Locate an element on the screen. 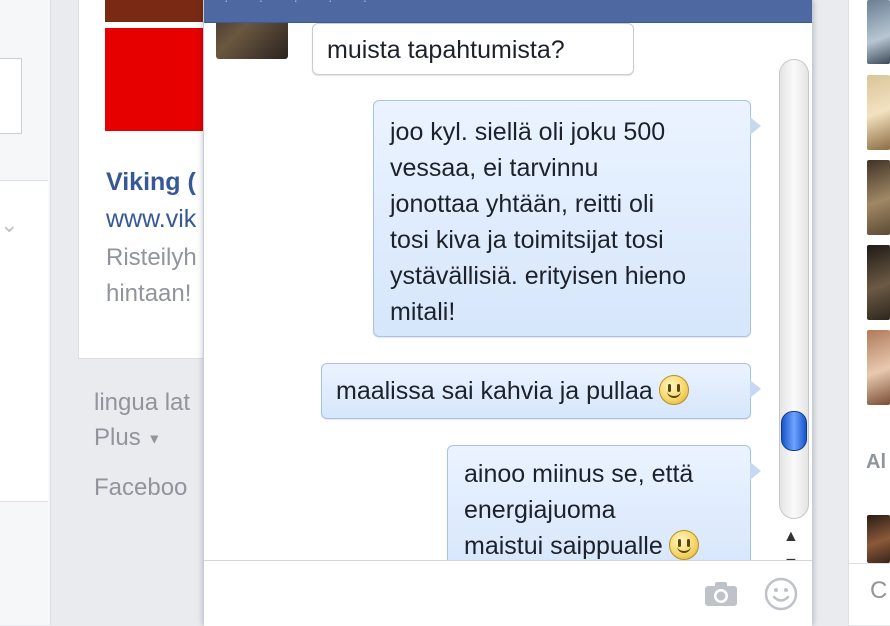  ad-image is located at coordinates (155, 79).